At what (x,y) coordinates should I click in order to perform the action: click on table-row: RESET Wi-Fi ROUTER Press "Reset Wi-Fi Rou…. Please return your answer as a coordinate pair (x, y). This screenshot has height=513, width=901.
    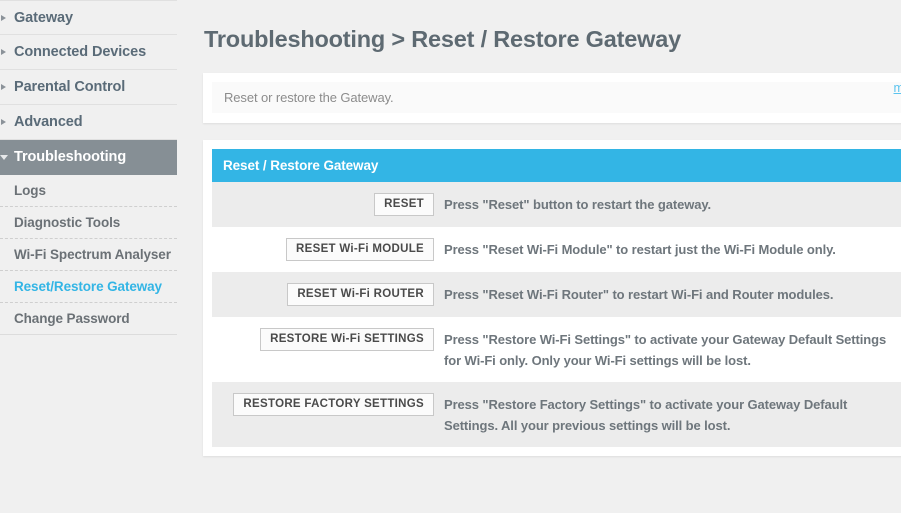
    Looking at the image, I should click on (556, 294).